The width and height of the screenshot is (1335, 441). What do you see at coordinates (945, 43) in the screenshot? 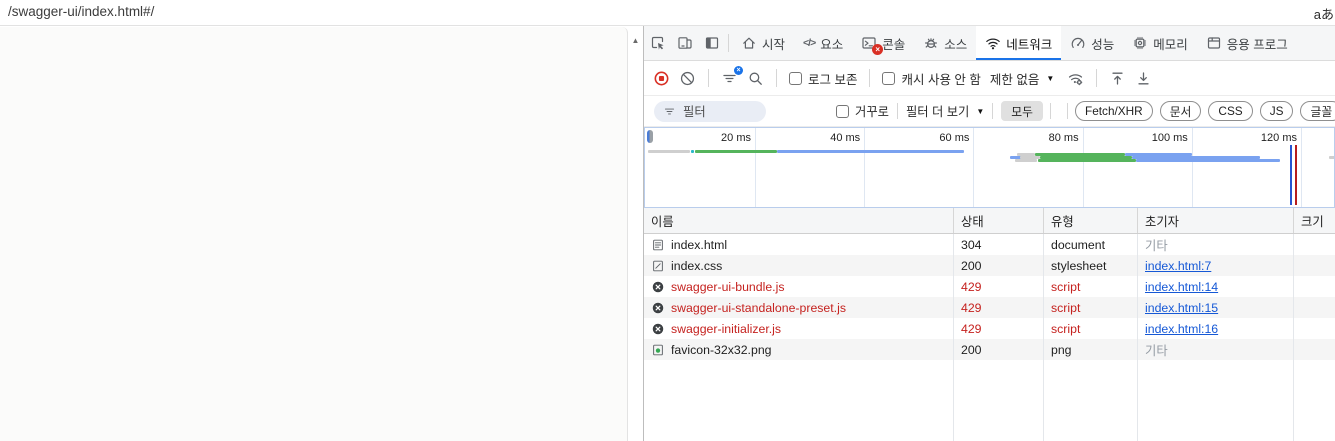
I see `tab-sources: 소스` at bounding box center [945, 43].